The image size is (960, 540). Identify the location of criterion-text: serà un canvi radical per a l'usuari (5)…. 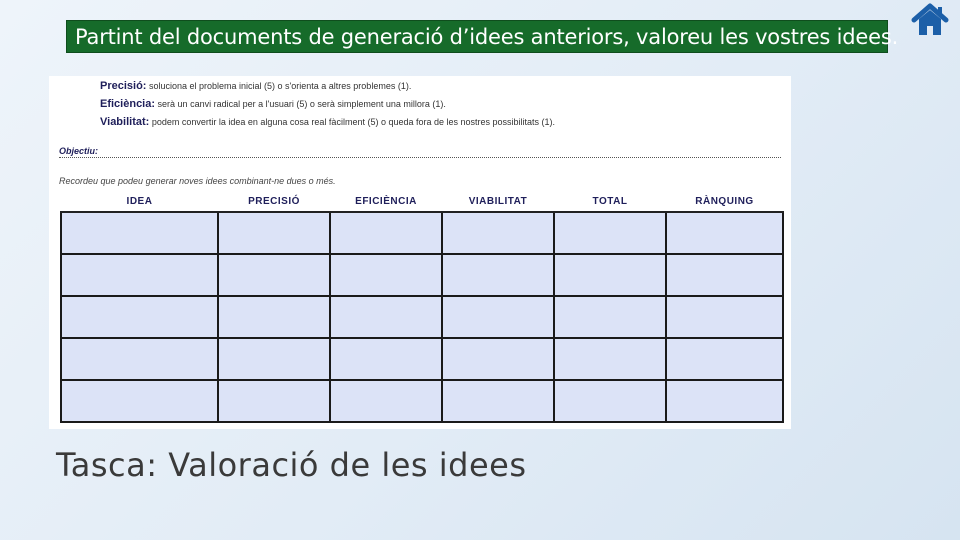
(301, 104).